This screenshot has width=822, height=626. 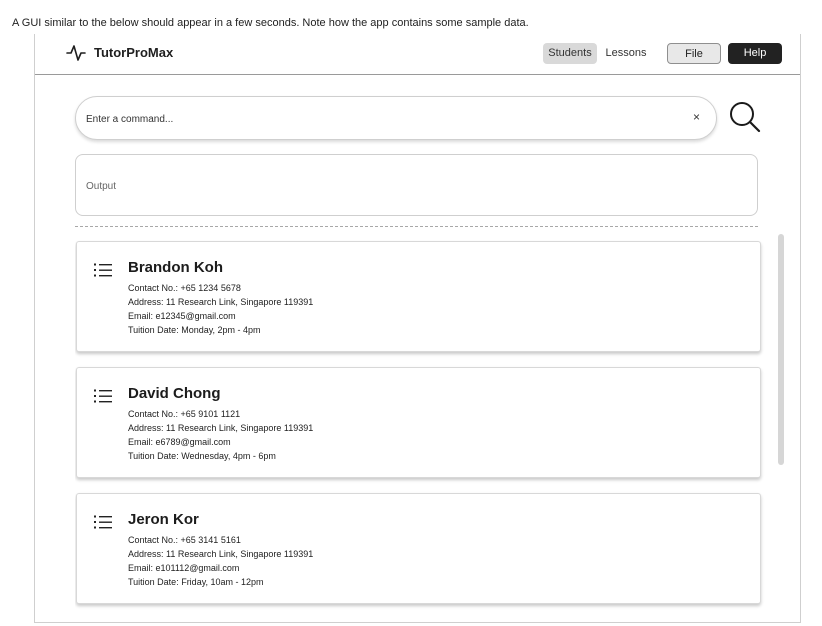 I want to click on app-title: TutorProMax, so click(x=134, y=52).